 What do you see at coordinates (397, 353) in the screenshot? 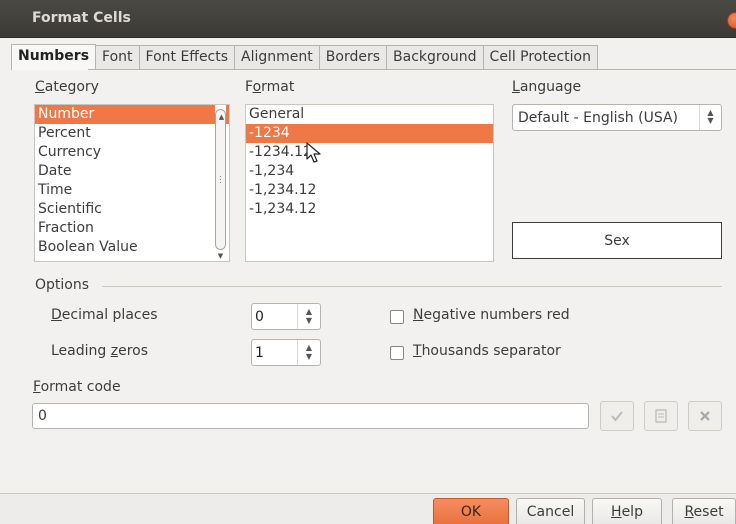
I see `thousands-separator-checkbox` at bounding box center [397, 353].